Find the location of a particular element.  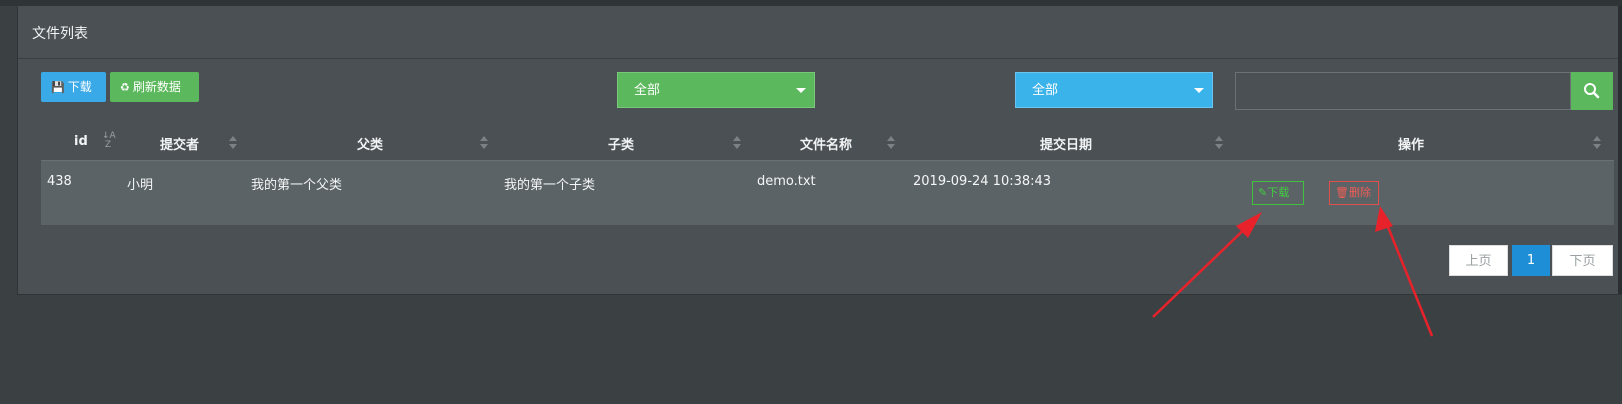

annotation-arrows is located at coordinates (1293, 271).